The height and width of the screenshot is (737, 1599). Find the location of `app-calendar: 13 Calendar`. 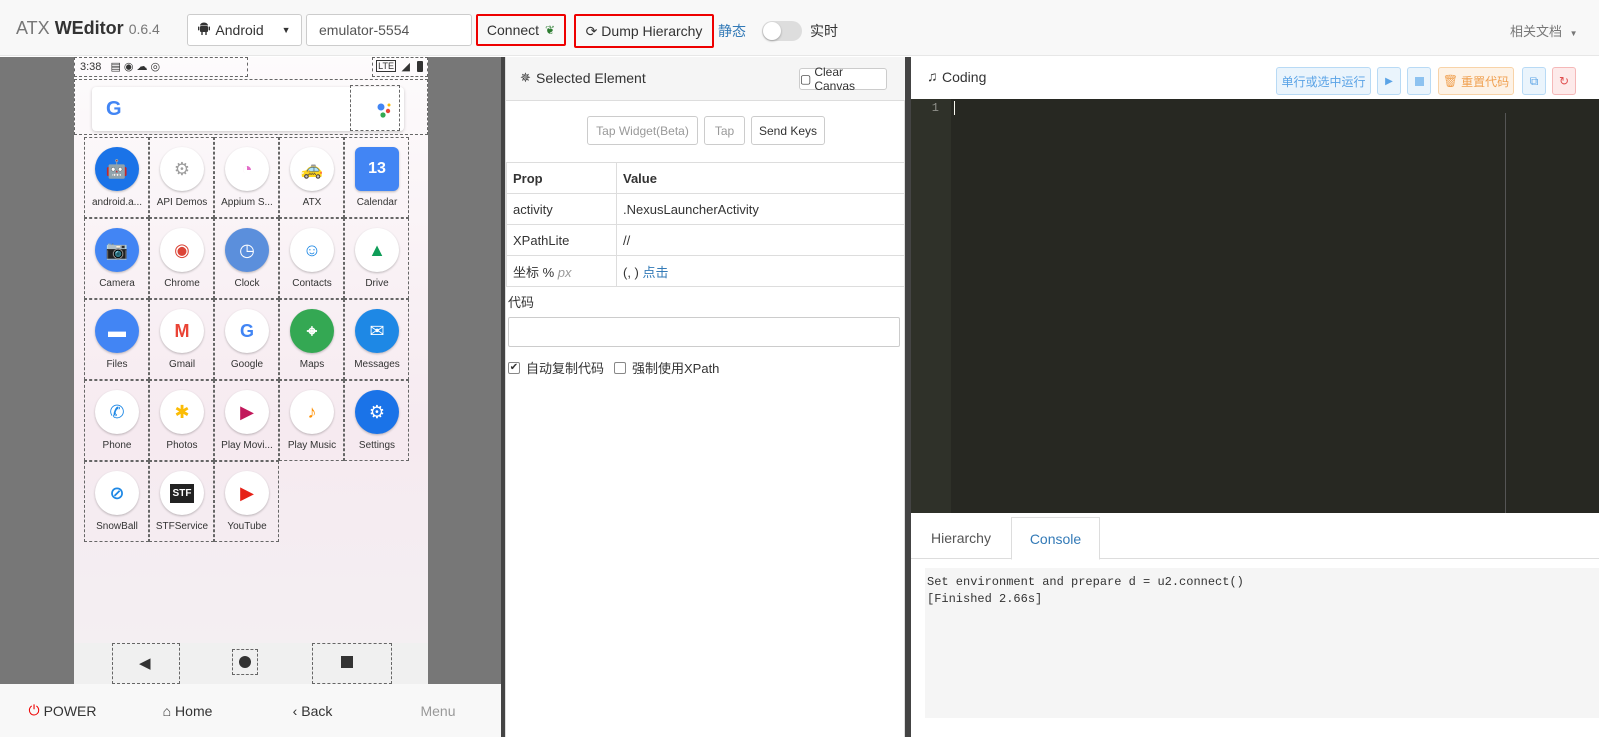

app-calendar: 13 Calendar is located at coordinates (377, 178).